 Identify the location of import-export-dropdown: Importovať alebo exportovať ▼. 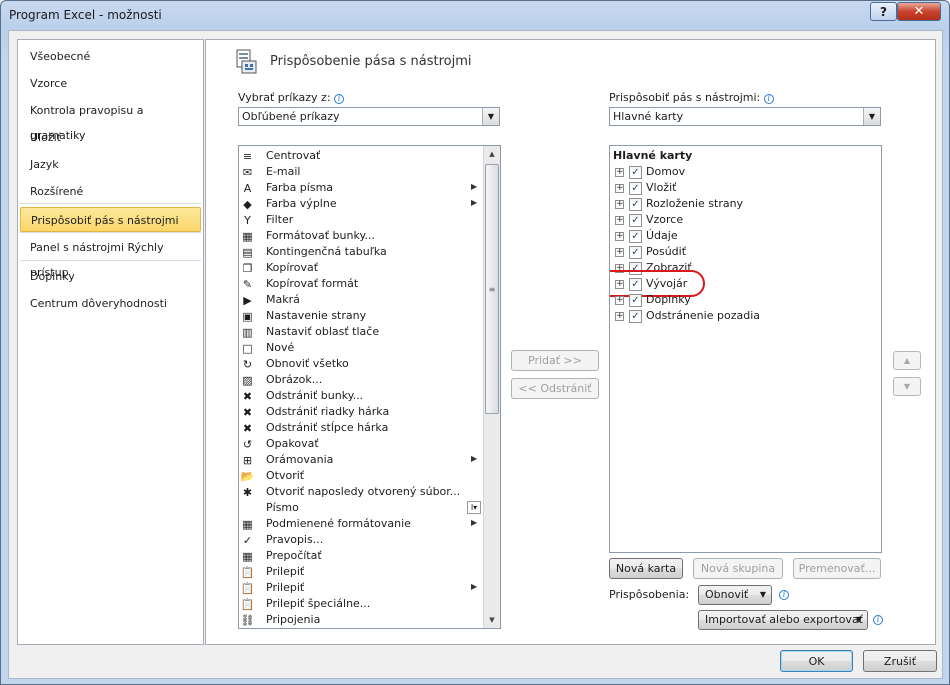
(783, 620).